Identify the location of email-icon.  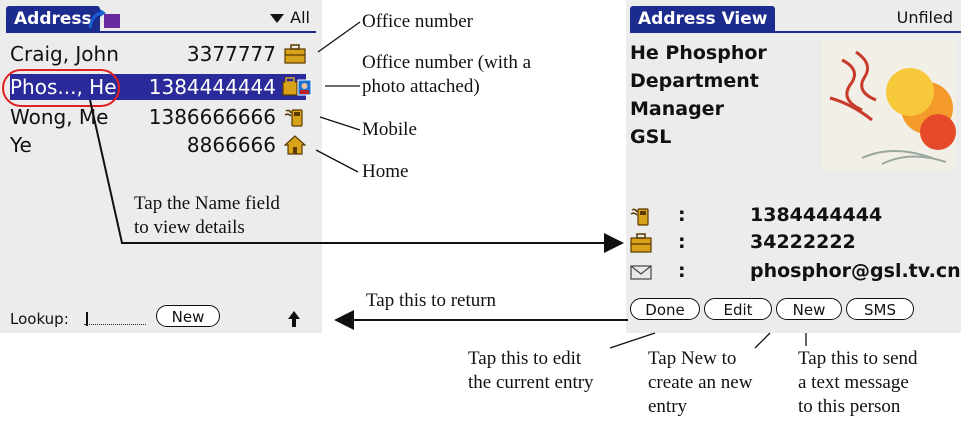
(641, 272).